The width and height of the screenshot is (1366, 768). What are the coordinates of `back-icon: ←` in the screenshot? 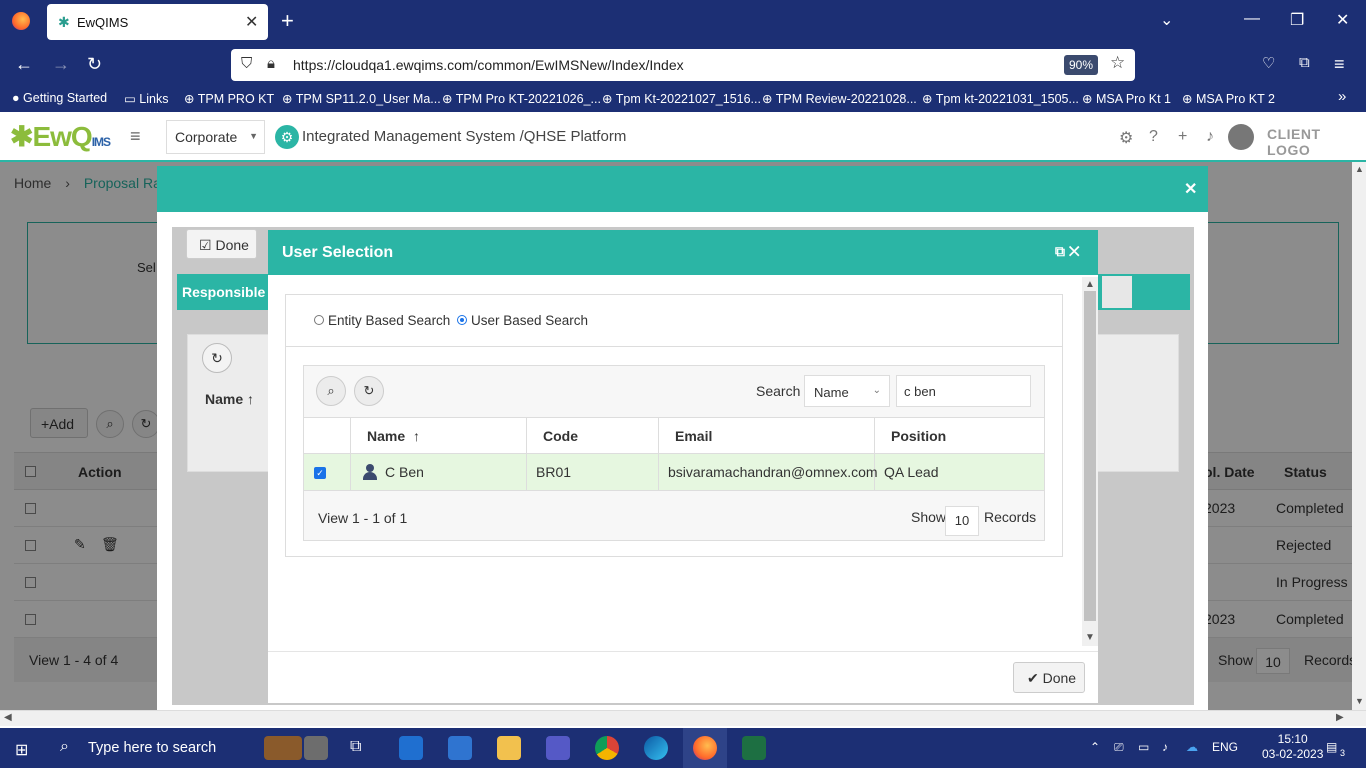 It's located at (24, 64).